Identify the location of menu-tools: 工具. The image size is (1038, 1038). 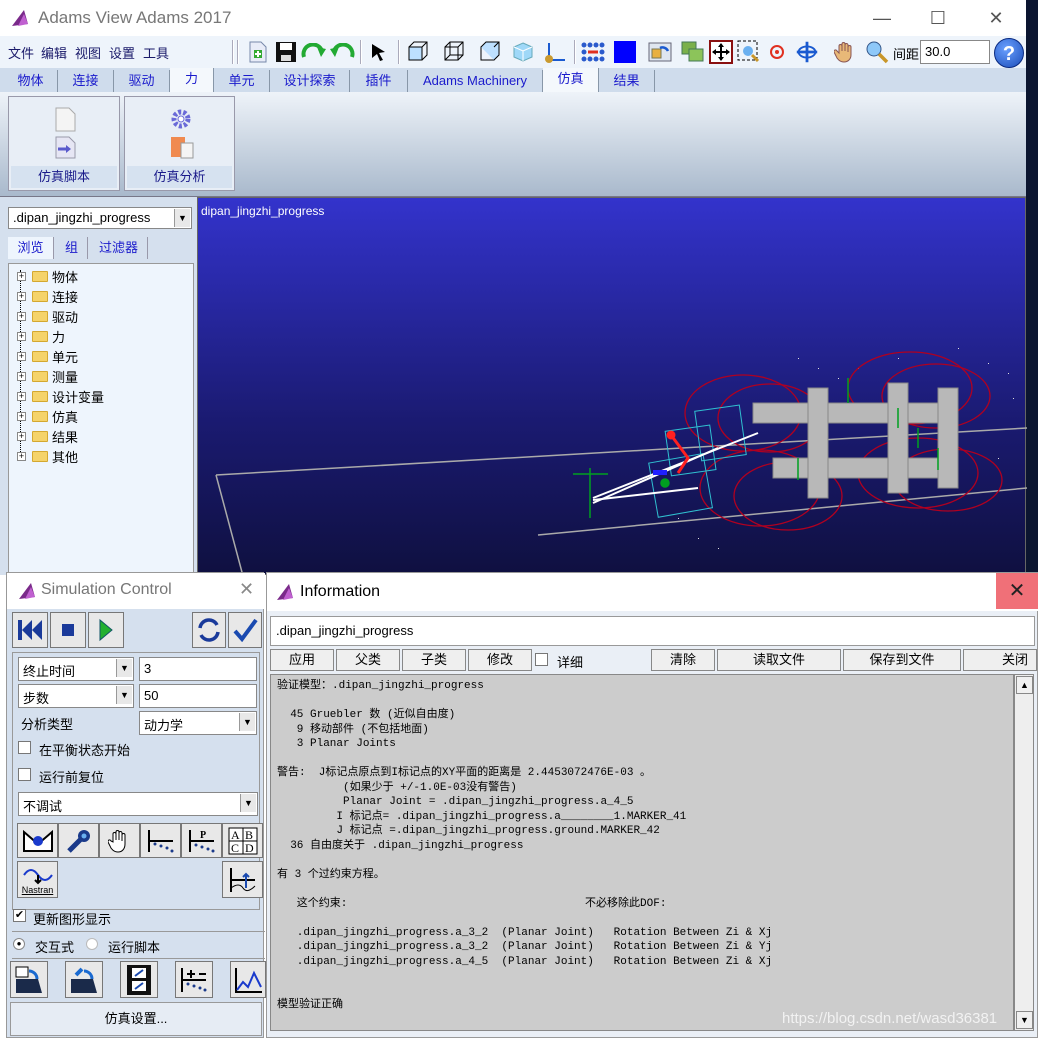
(156, 52).